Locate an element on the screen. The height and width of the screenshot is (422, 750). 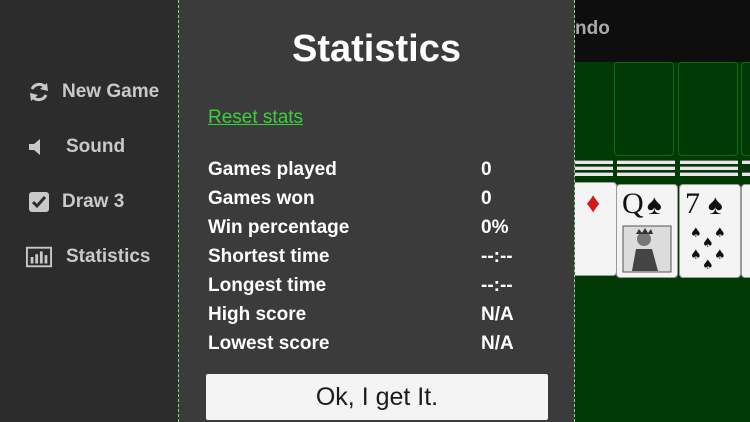
ok-button: Ok, I get It. is located at coordinates (377, 397).